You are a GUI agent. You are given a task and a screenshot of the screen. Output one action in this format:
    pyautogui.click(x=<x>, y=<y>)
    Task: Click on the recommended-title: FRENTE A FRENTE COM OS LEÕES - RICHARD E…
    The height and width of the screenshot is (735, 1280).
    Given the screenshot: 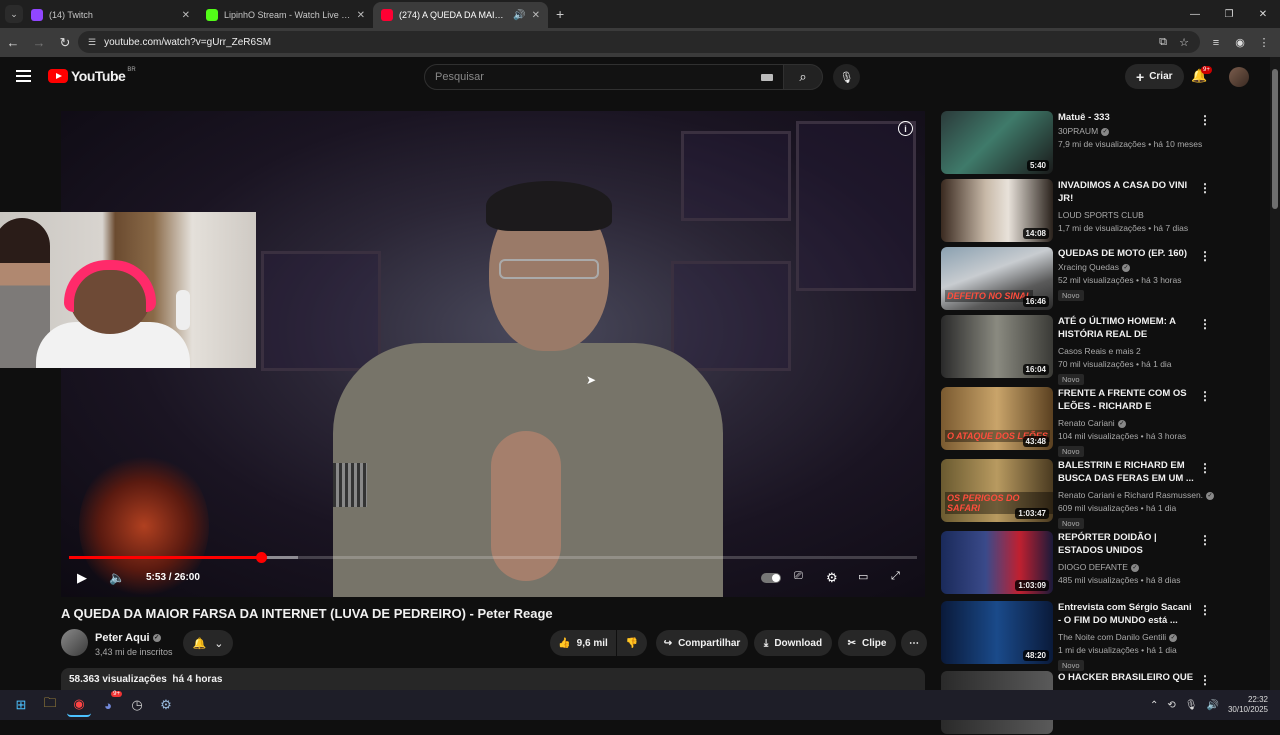 What is the action you would take?
    pyautogui.click(x=1127, y=400)
    